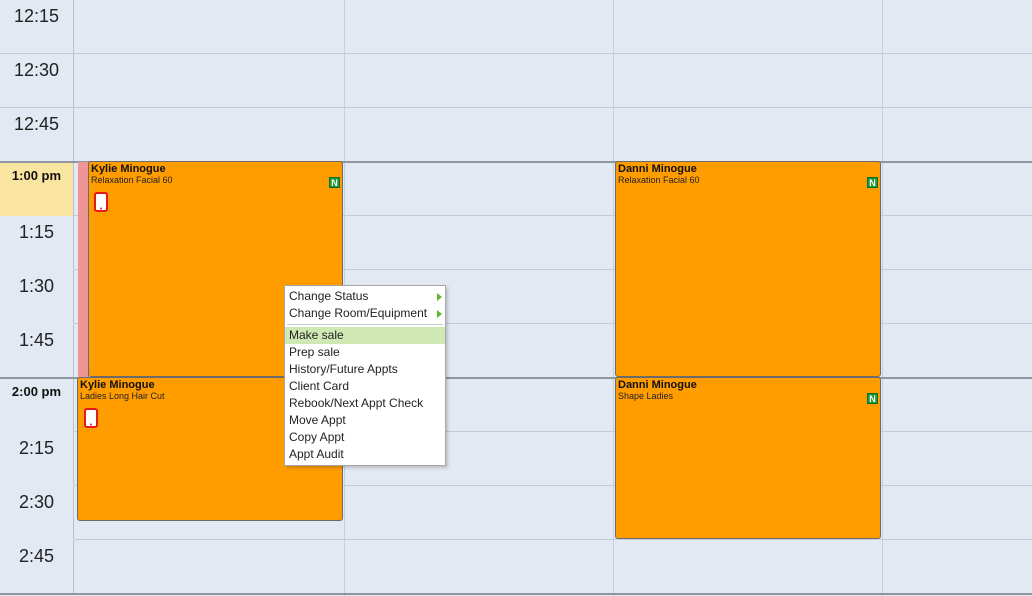  I want to click on time-slot-label: 2:00 pm, so click(37, 405).